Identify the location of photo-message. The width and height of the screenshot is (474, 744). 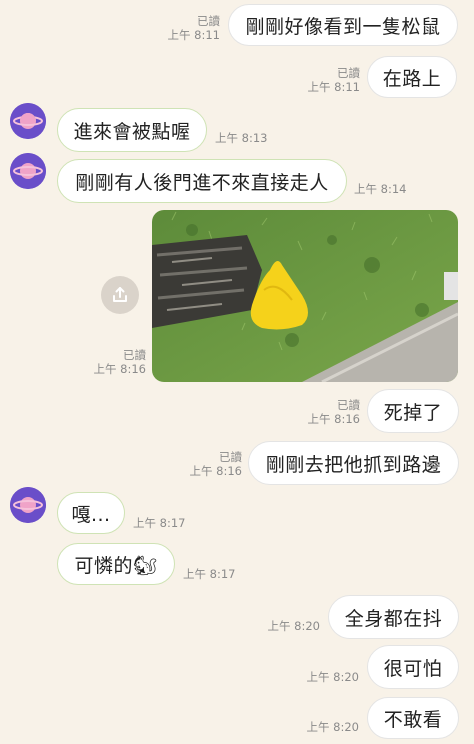
(305, 296).